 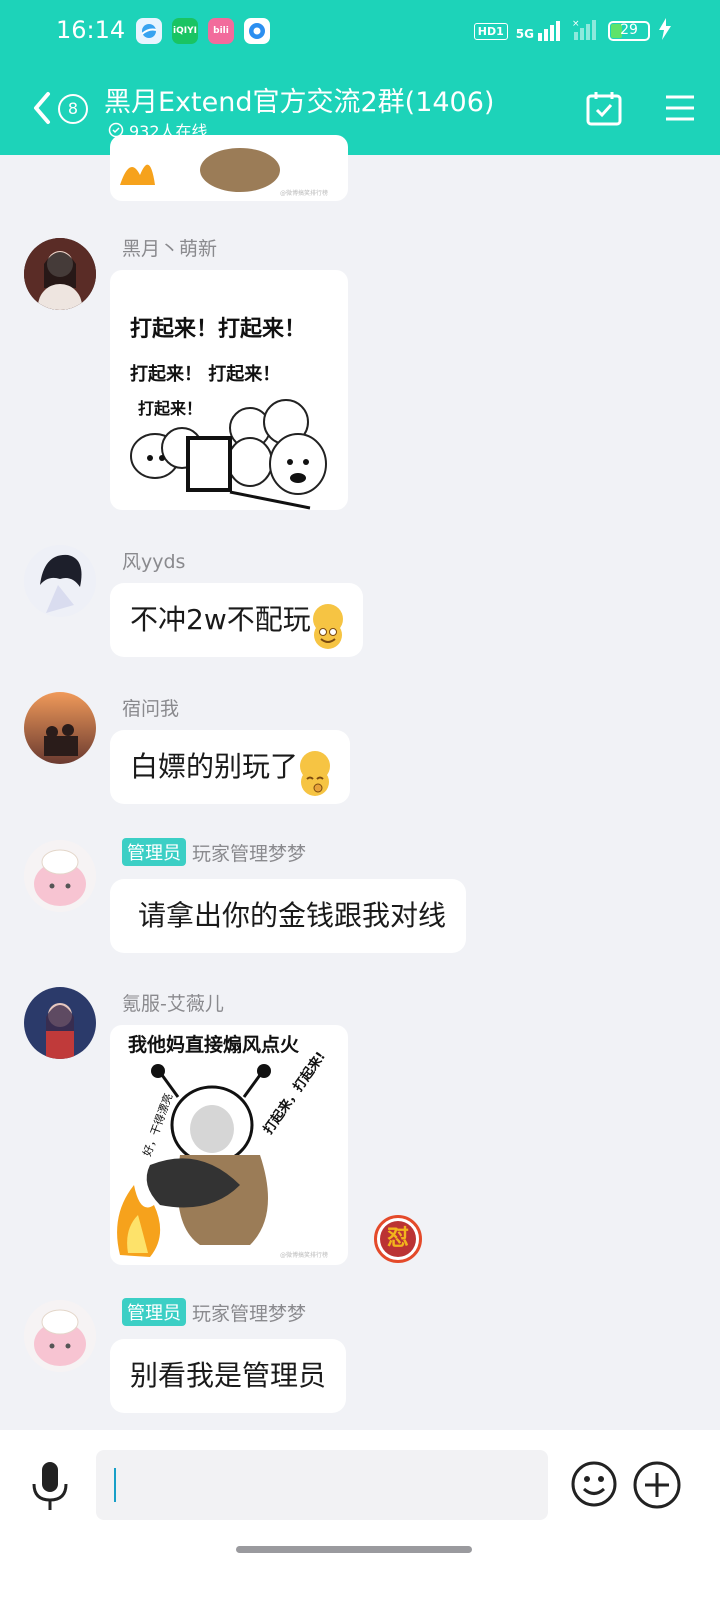 I want to click on message-bubble: 请拿出你的金钱跟我对线, so click(x=288, y=916).